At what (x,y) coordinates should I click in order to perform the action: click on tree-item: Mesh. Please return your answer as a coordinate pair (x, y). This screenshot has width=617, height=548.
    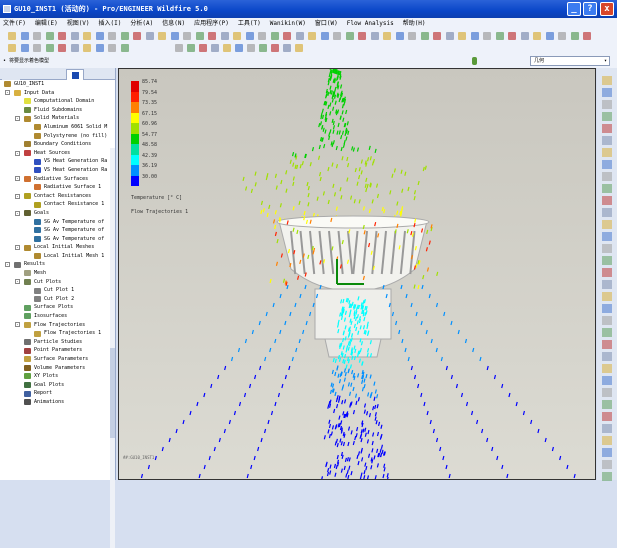
    Looking at the image, I should click on (57, 273).